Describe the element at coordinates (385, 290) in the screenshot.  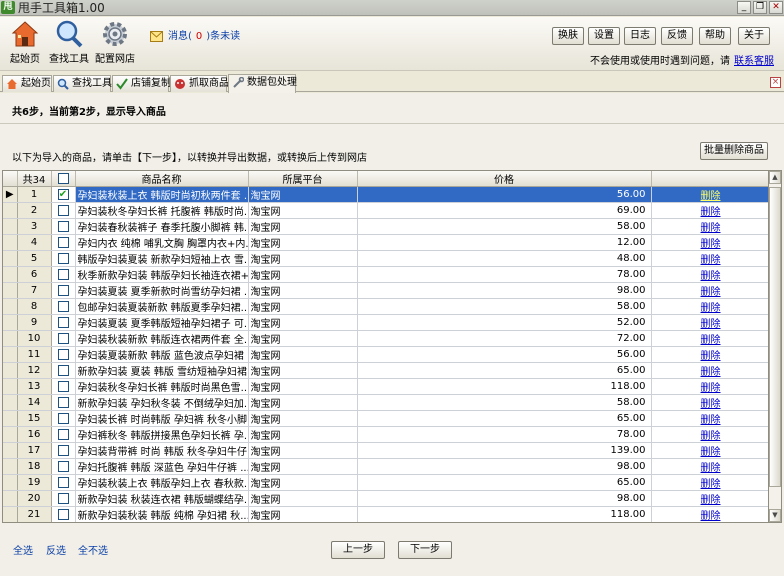
I see `table-row: 7 孕妇装夏装 夏季新款时尚雪纺孕妇裙 ... 淘宝网 98.00 删除` at that location.